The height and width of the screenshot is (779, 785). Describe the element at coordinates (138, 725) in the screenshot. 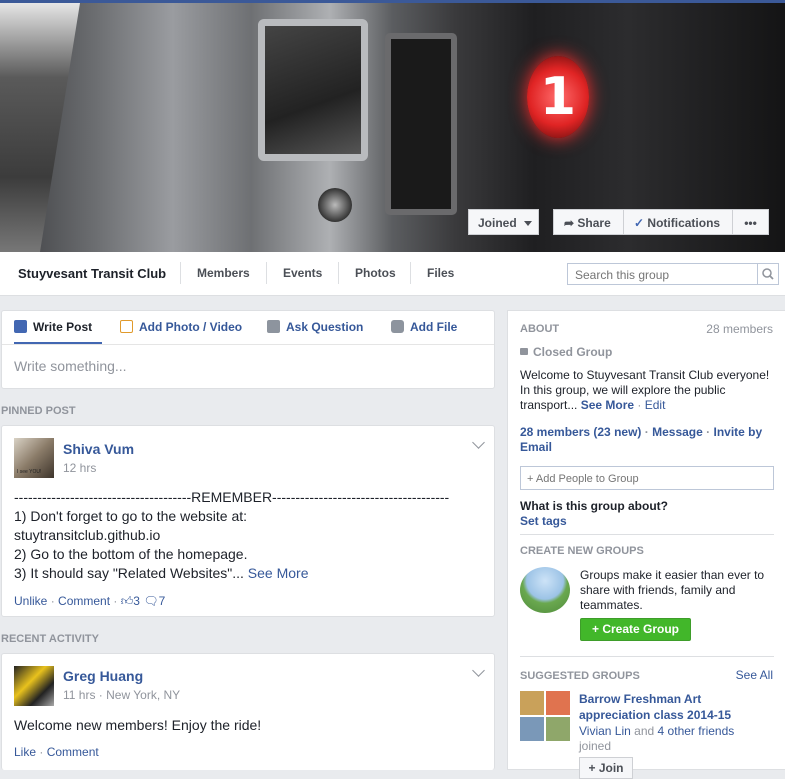

I see `post-body: Welcome new members! Enjoy the ride!` at that location.